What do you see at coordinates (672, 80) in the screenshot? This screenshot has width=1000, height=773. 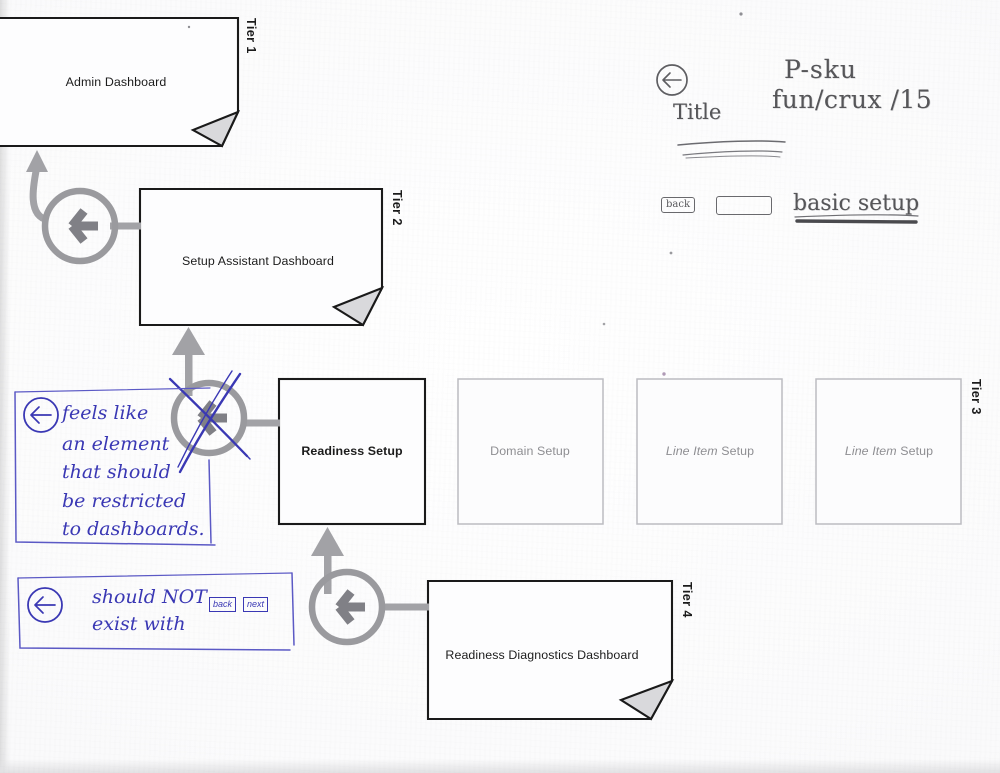 I see `pencil-back-arrow-glyph` at bounding box center [672, 80].